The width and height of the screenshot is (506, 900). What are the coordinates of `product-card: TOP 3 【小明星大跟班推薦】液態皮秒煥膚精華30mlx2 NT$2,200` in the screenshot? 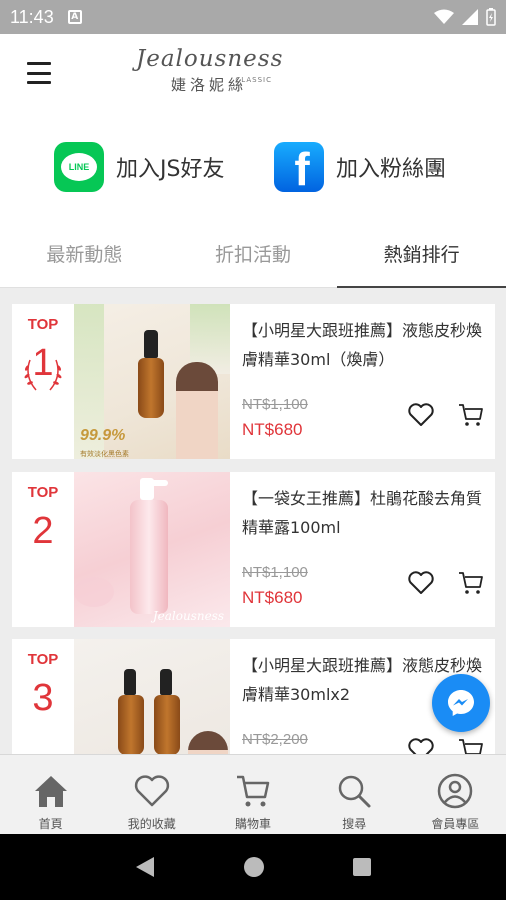 It's located at (253, 696).